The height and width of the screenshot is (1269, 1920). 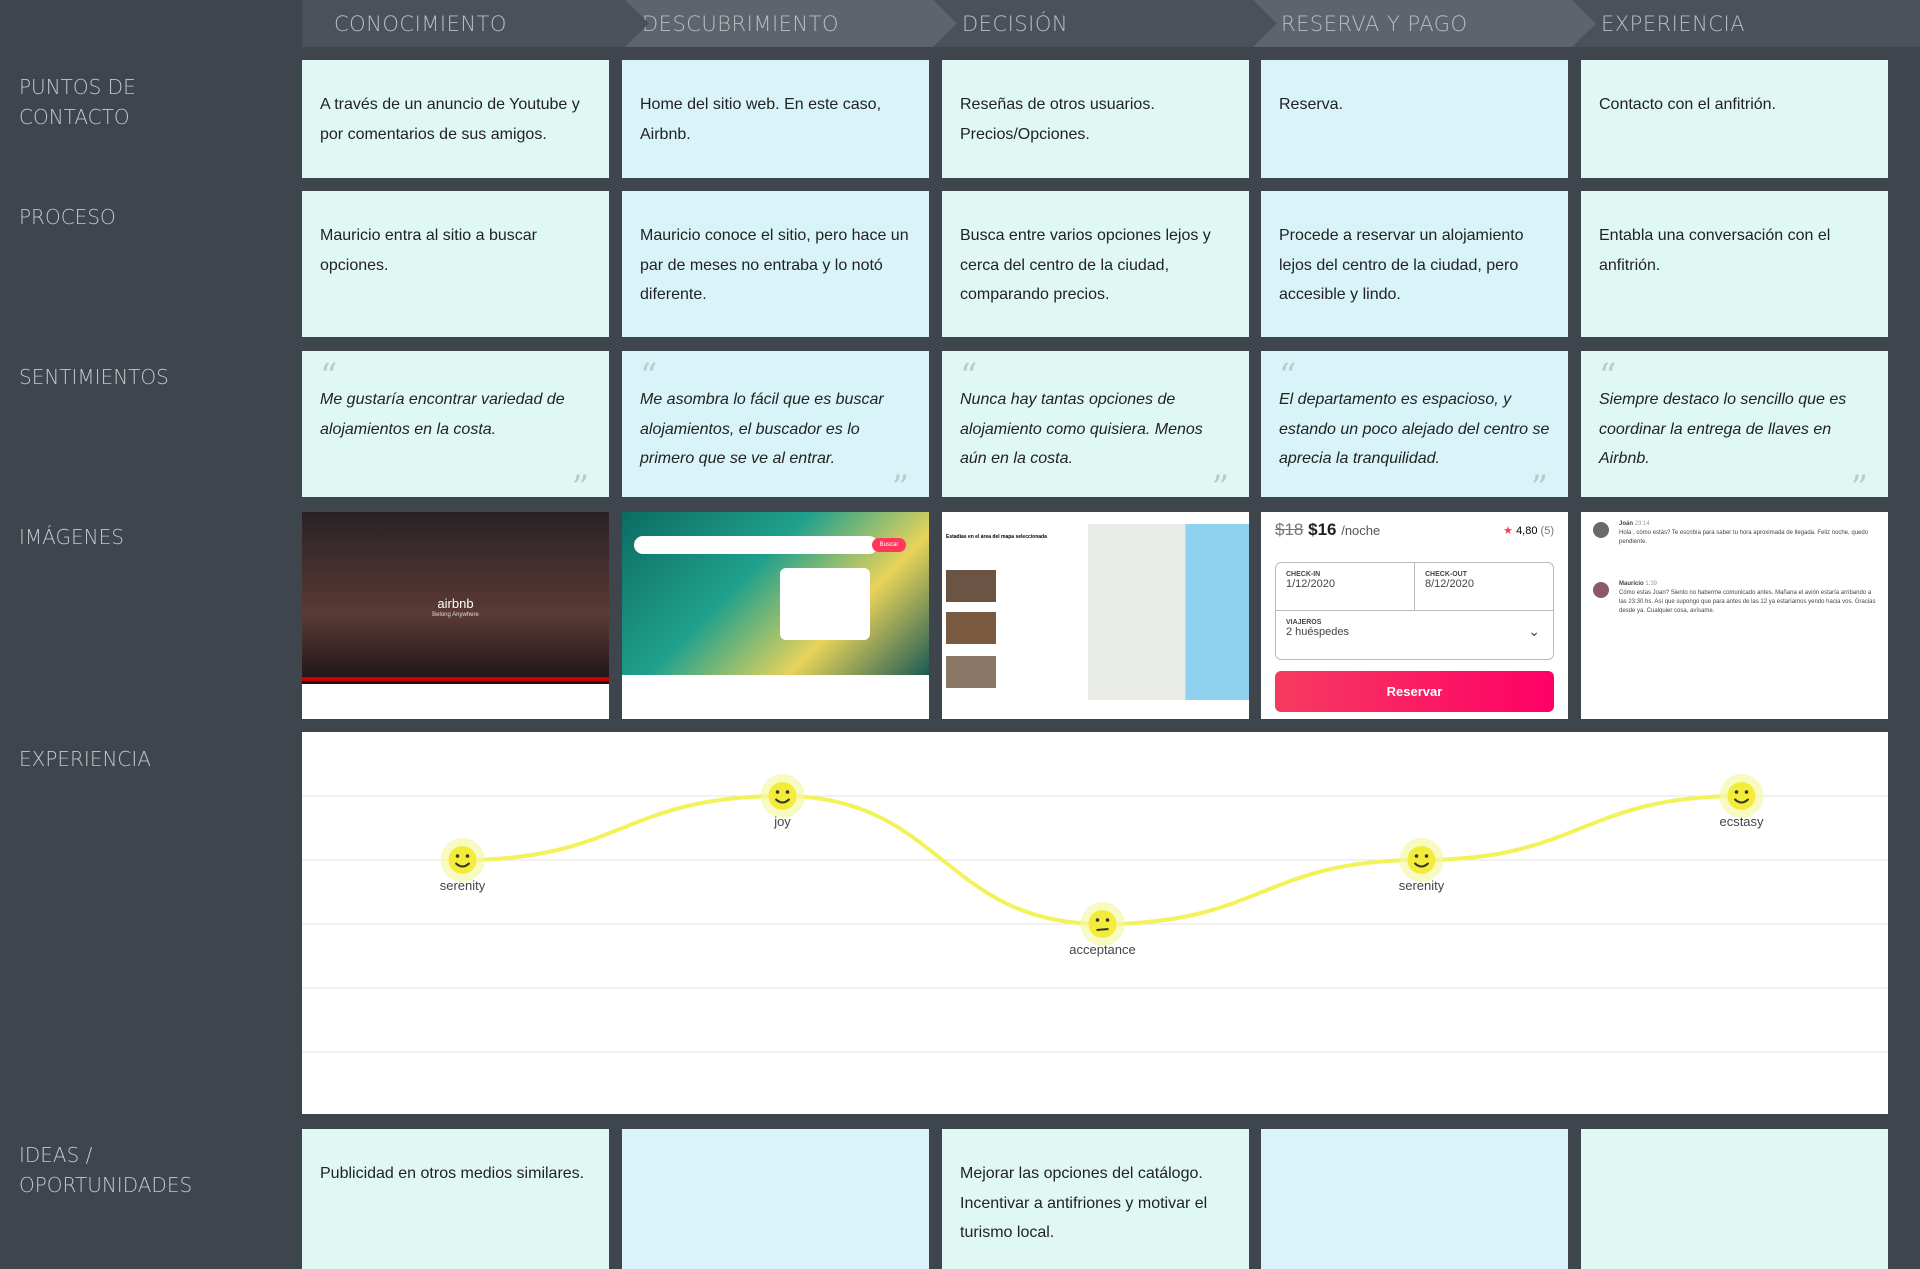 I want to click on row-label-feelings: SENTIMIENTOS, so click(x=94, y=377).